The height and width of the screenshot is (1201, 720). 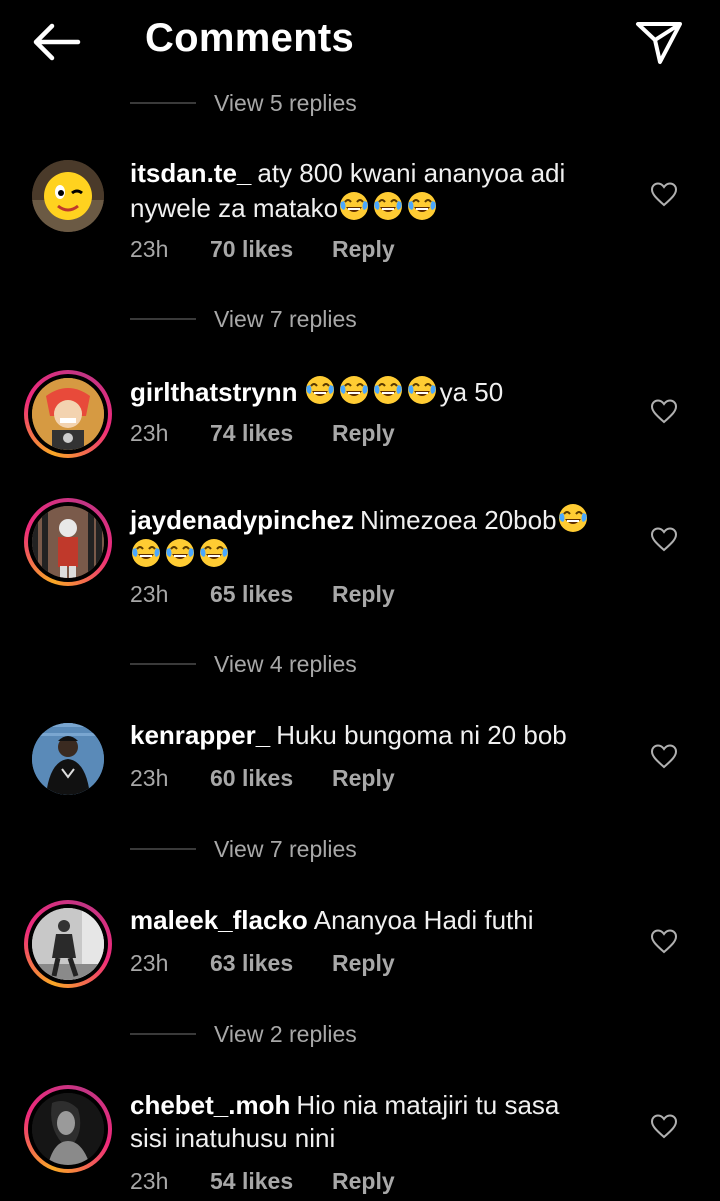 What do you see at coordinates (271, 433) in the screenshot?
I see `comment-likes: 74 likes` at bounding box center [271, 433].